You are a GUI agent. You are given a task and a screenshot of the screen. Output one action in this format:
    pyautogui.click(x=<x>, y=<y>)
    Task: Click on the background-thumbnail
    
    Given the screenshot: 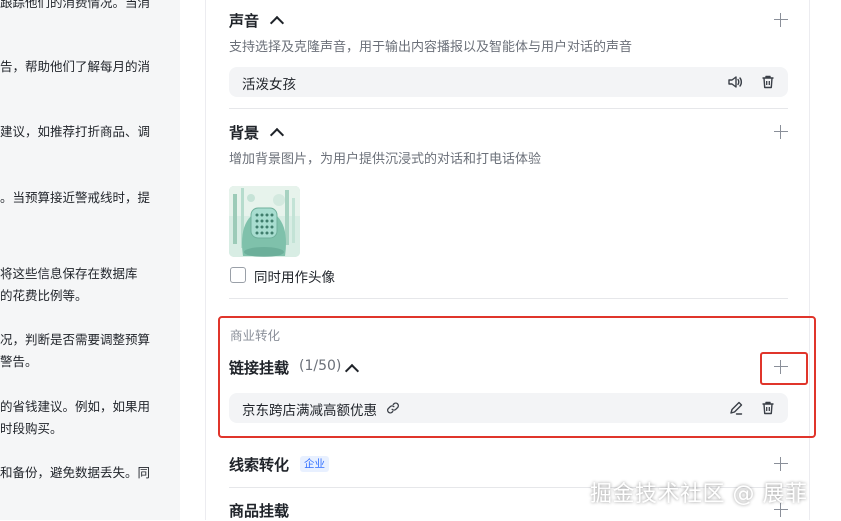 What is the action you would take?
    pyautogui.click(x=264, y=221)
    